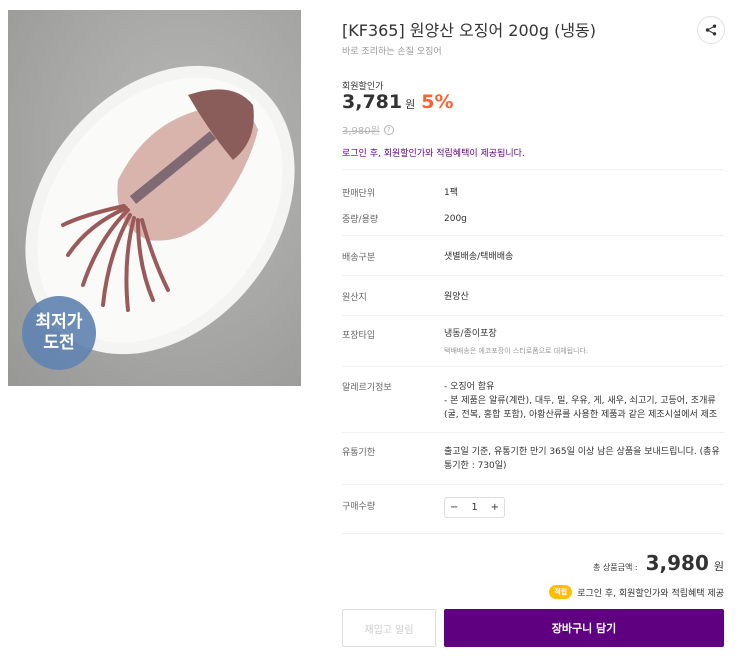 The height and width of the screenshot is (658, 743). What do you see at coordinates (367, 388) in the screenshot?
I see `spec-label: 알레르기정보` at bounding box center [367, 388].